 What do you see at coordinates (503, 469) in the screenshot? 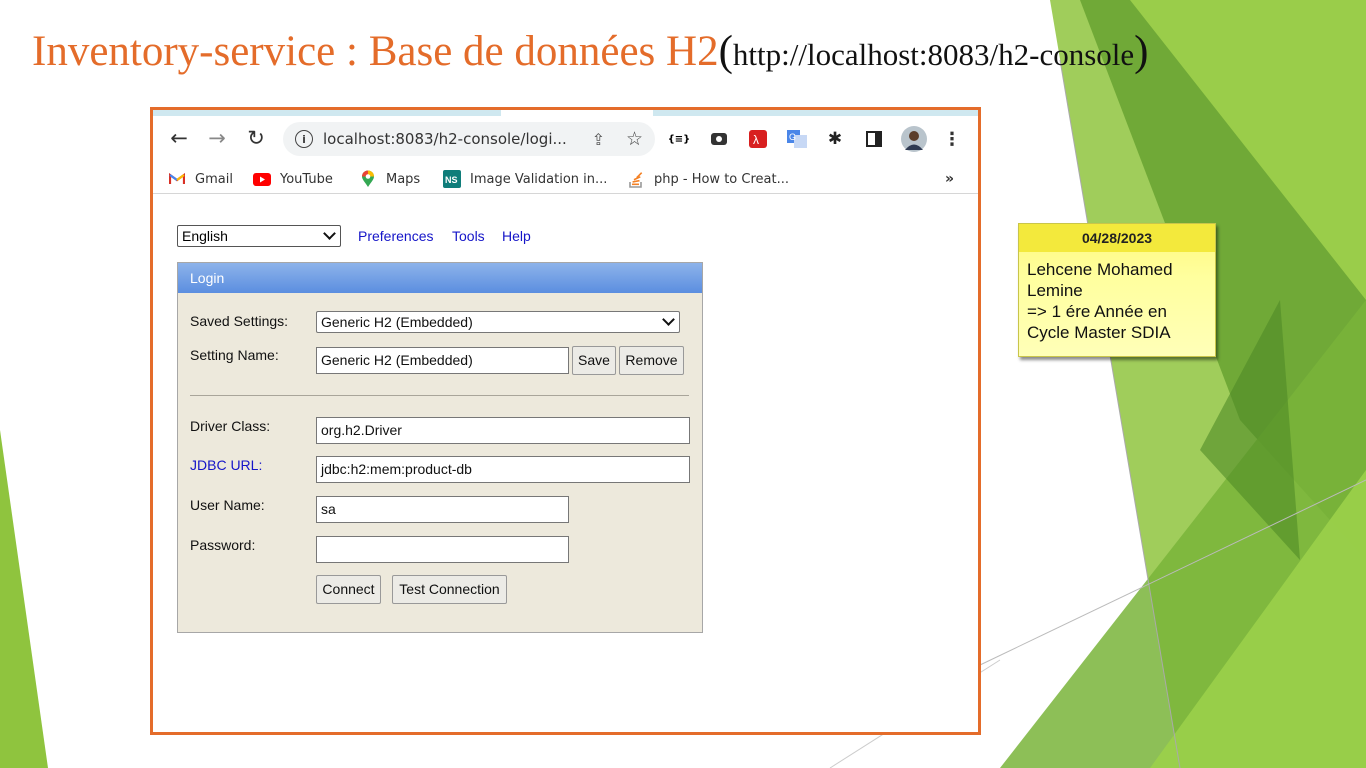
I see `jdbc-url-input: jdbc:h2:mem:product-db` at bounding box center [503, 469].